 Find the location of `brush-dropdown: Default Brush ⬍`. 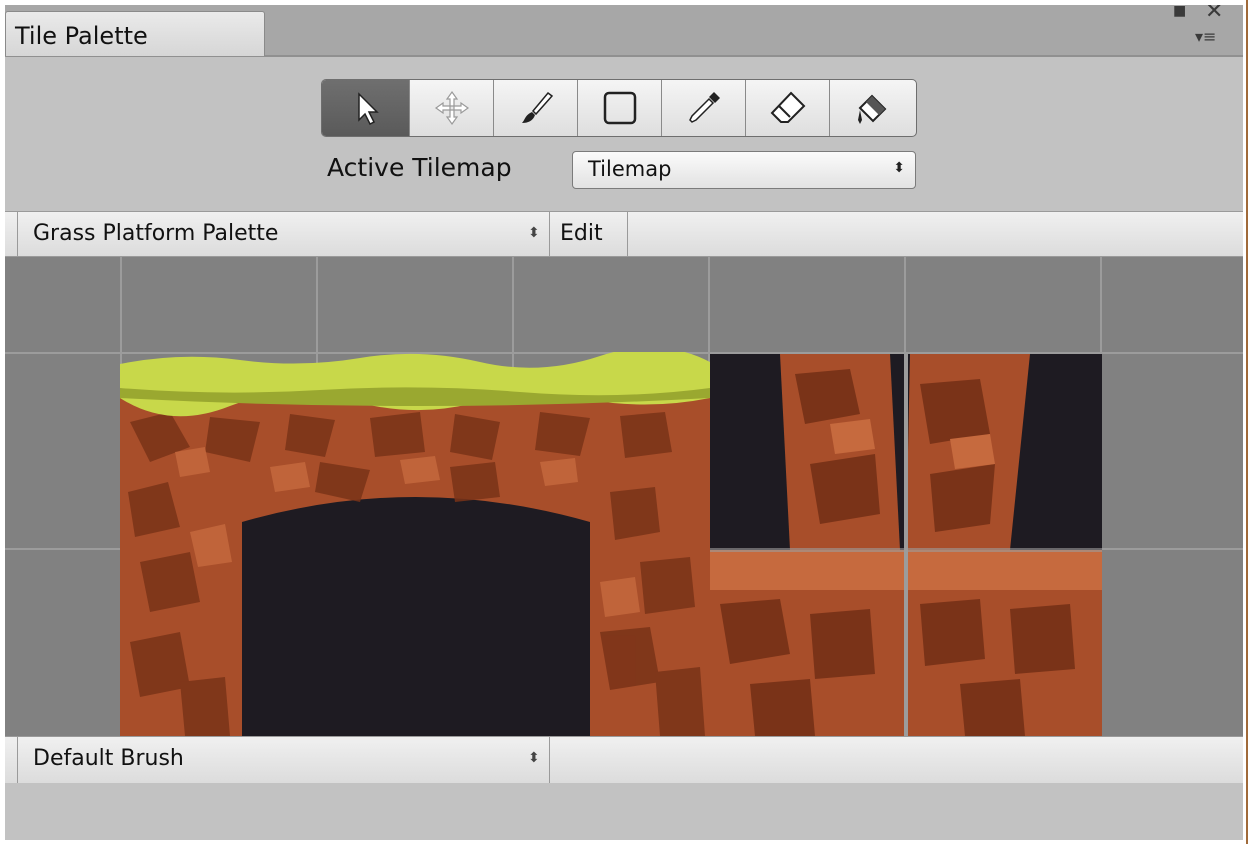

brush-dropdown: Default Brush ⬍ is located at coordinates (283, 760).